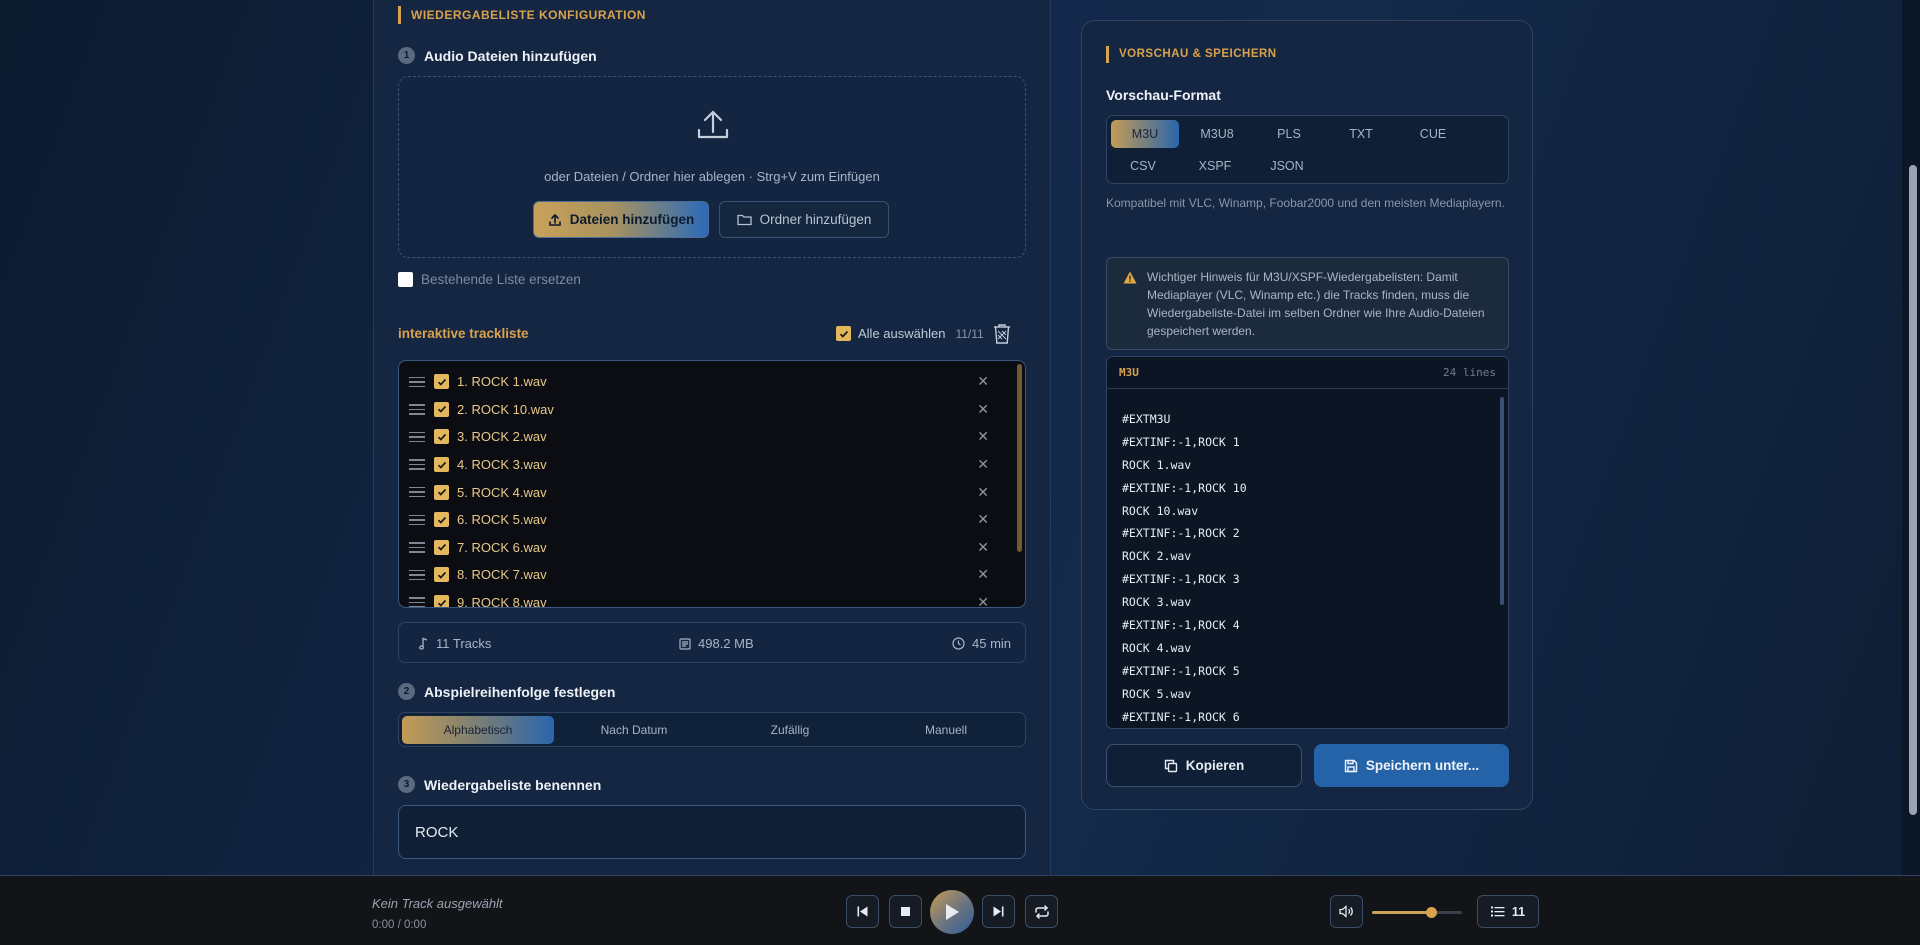 This screenshot has width=1920, height=945. I want to click on skip-forward-icon, so click(998, 911).